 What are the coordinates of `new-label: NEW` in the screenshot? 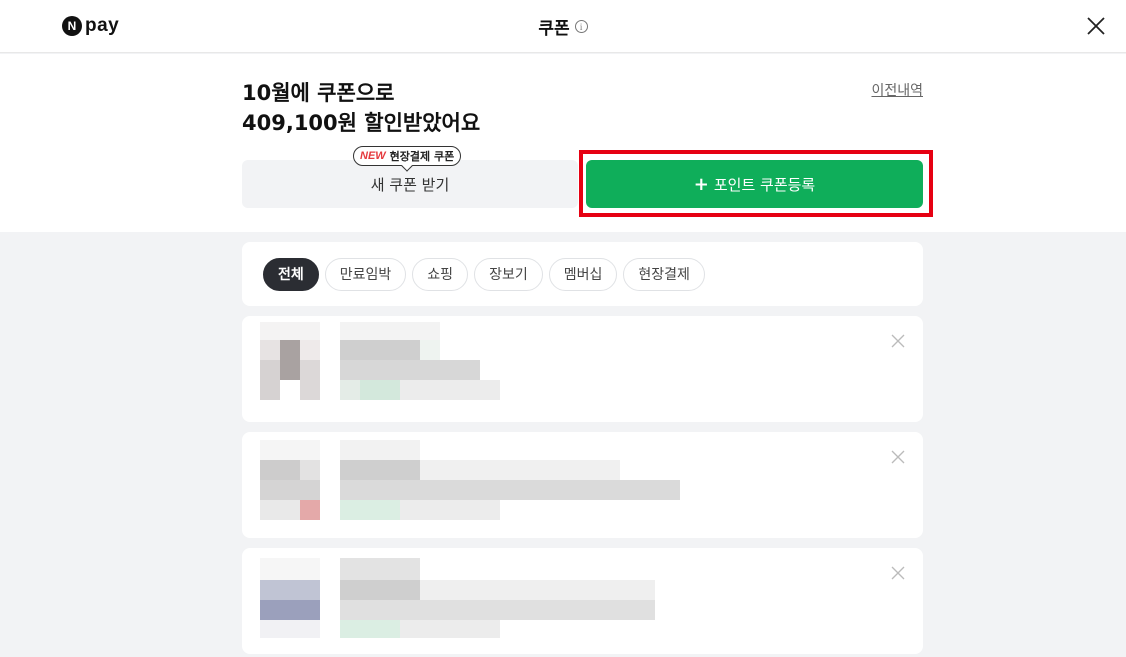 It's located at (373, 156).